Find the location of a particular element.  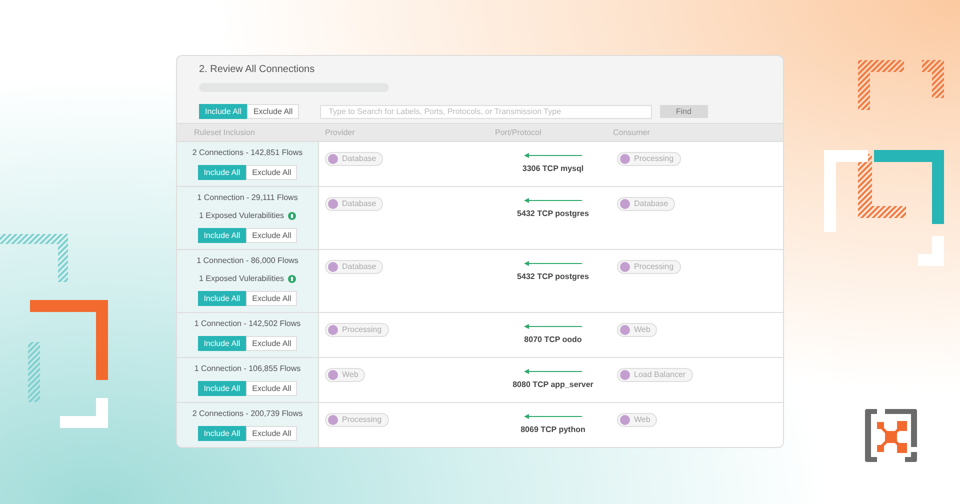

connection-summary: 1 Connection - 142,502 Flows is located at coordinates (247, 324).